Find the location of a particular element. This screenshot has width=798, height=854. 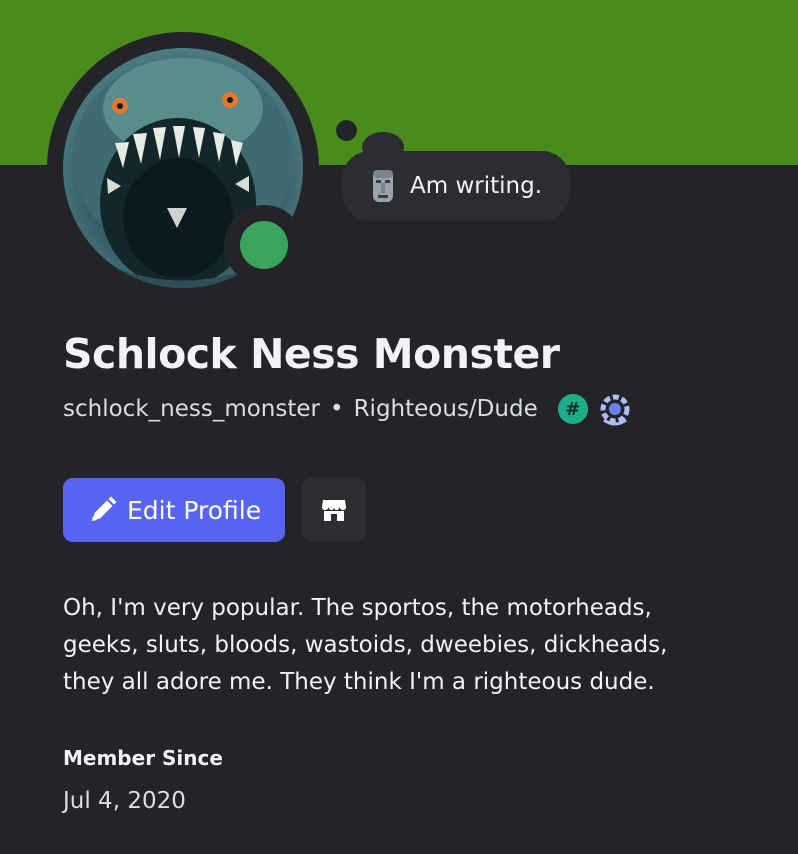

thought-bubble-dot is located at coordinates (346, 130).